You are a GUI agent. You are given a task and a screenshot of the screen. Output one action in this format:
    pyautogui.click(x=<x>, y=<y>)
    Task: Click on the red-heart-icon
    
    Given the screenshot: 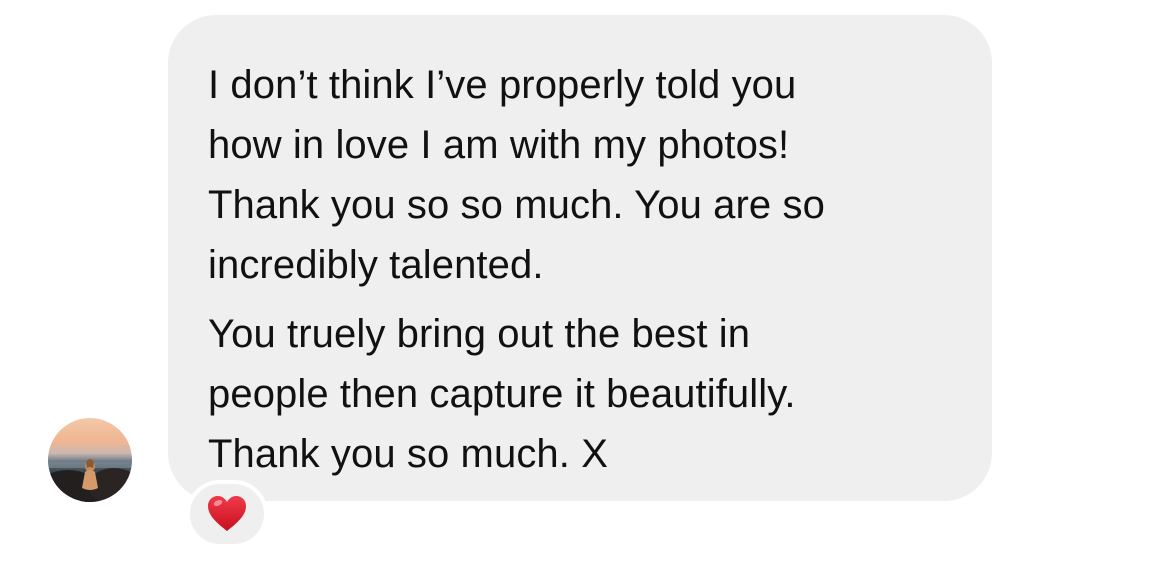 What is the action you would take?
    pyautogui.click(x=227, y=513)
    